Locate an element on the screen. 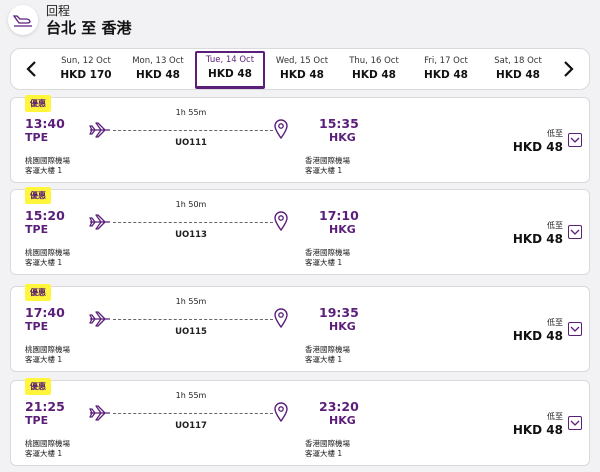 This screenshot has width=600, height=472. departure-time: 15:20 is located at coordinates (45, 215).